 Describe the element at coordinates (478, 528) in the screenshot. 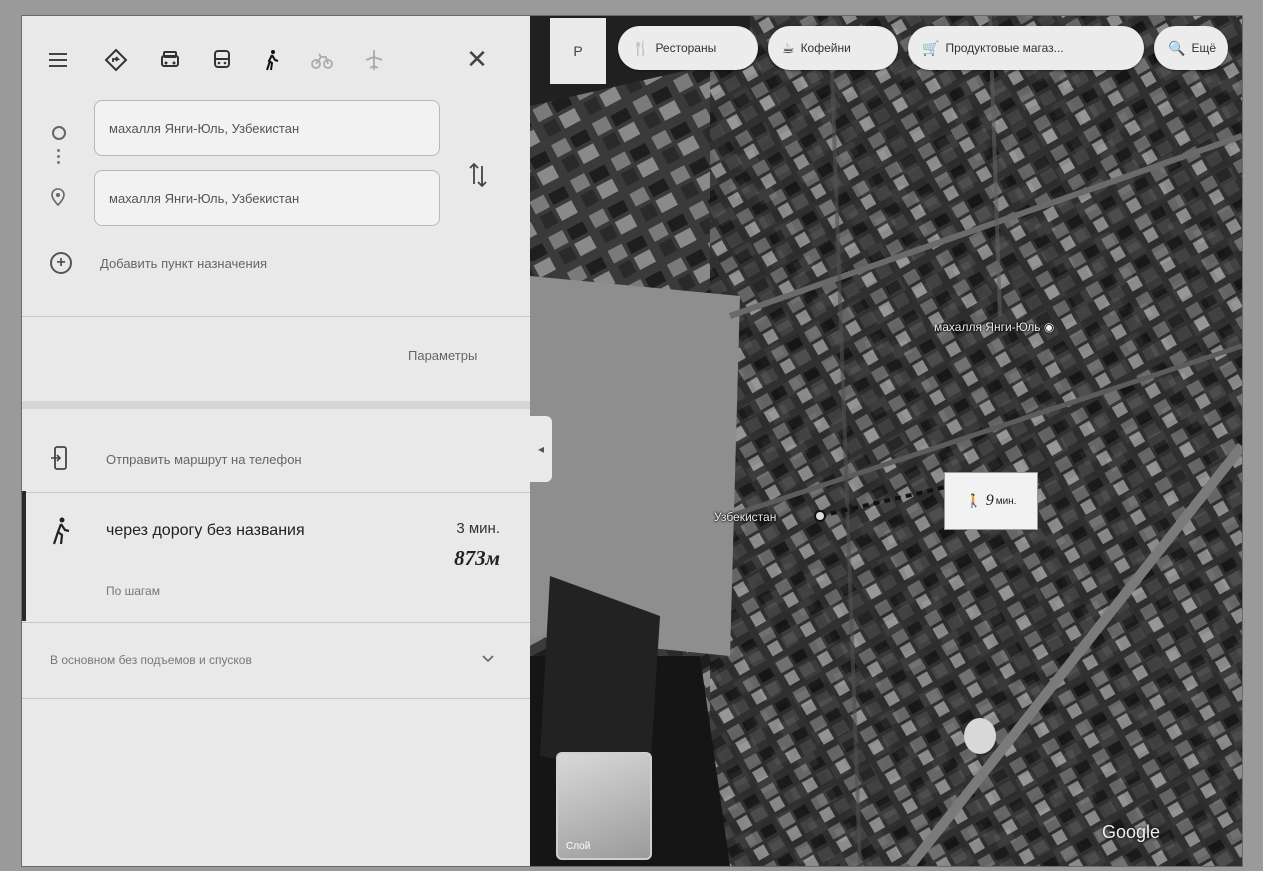

I see `route-duration: 3 мин.` at that location.